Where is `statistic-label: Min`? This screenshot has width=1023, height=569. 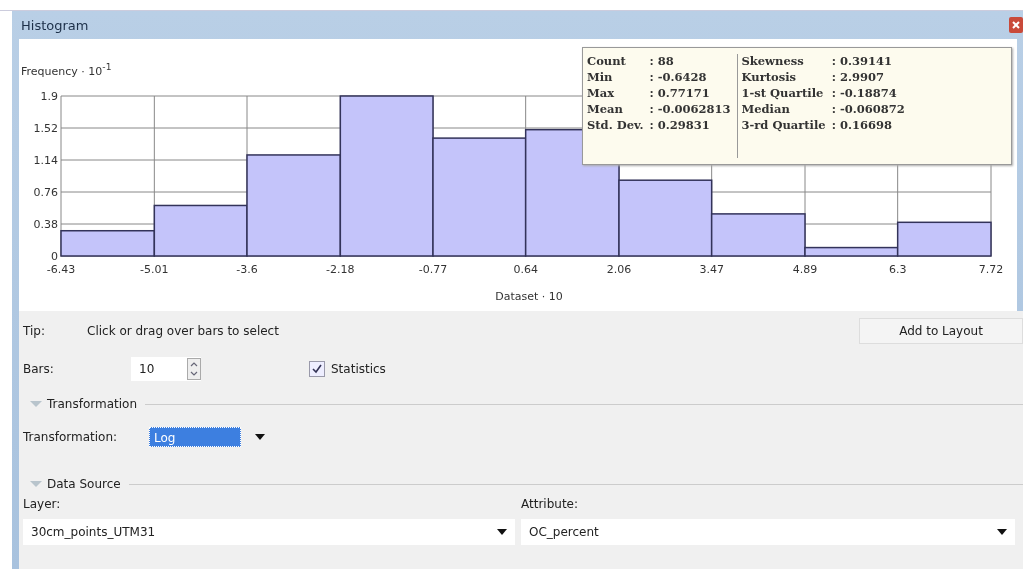 statistic-label: Min is located at coordinates (600, 77).